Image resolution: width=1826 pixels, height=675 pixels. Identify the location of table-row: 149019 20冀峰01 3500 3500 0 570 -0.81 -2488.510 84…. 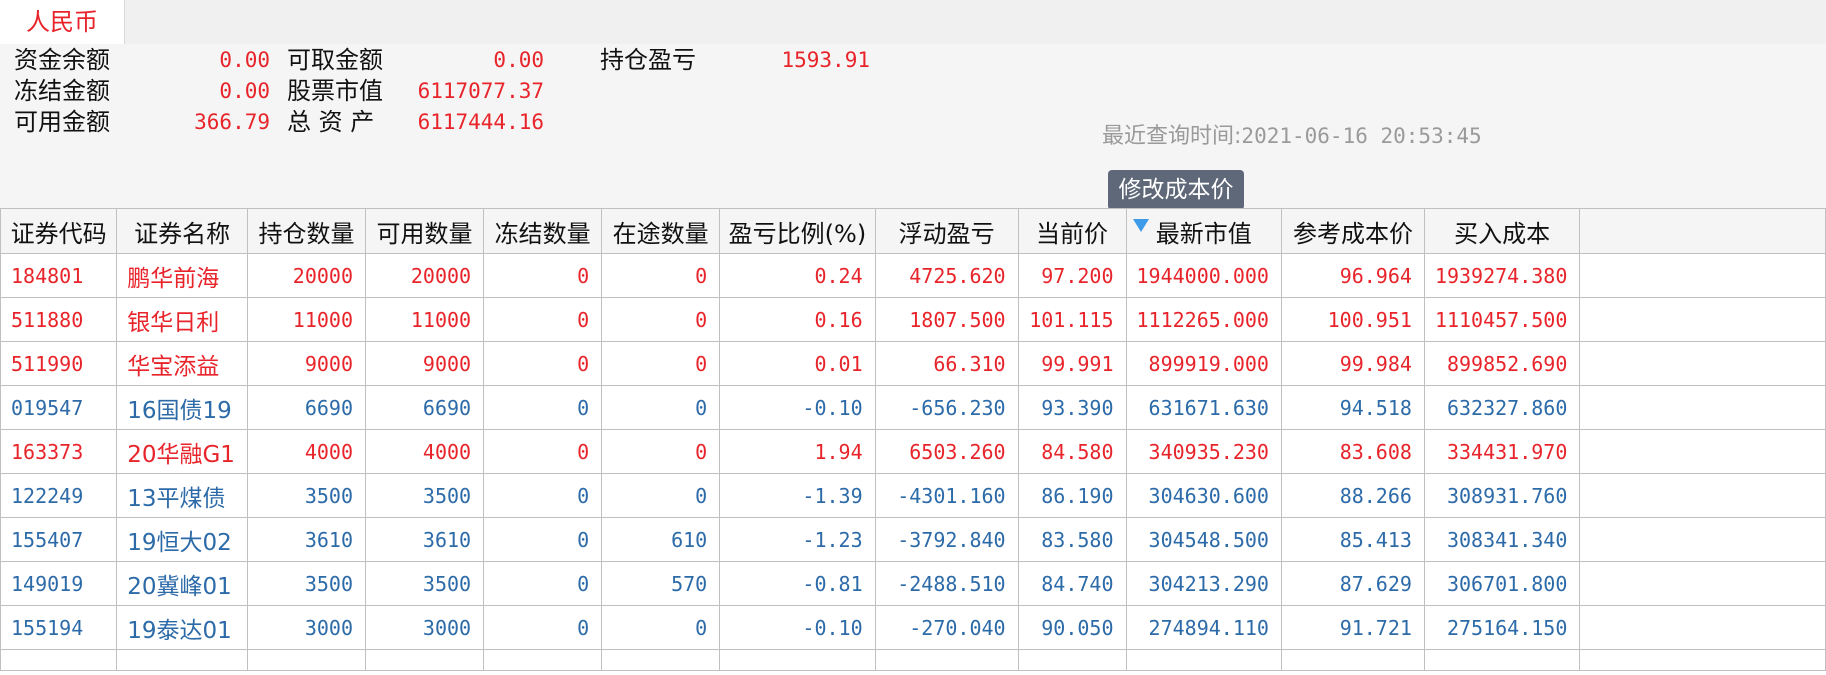
(913, 583).